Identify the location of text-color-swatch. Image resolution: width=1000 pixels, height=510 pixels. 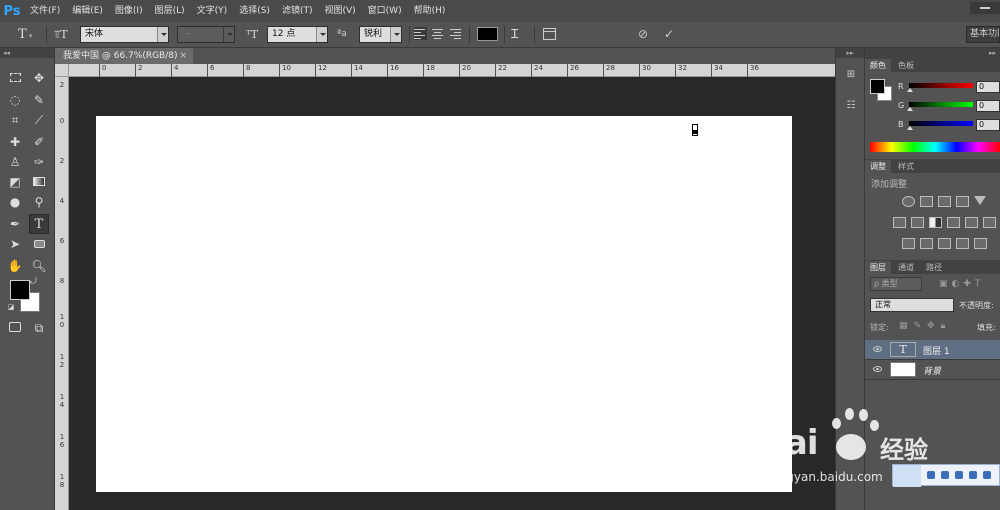
(487, 34).